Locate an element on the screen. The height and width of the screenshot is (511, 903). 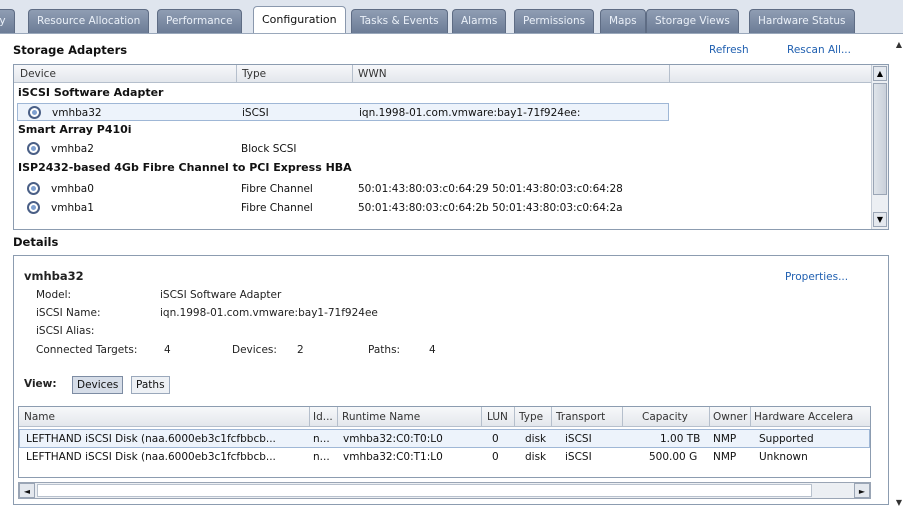
col-runtime-name: Runtime Name is located at coordinates (381, 417).